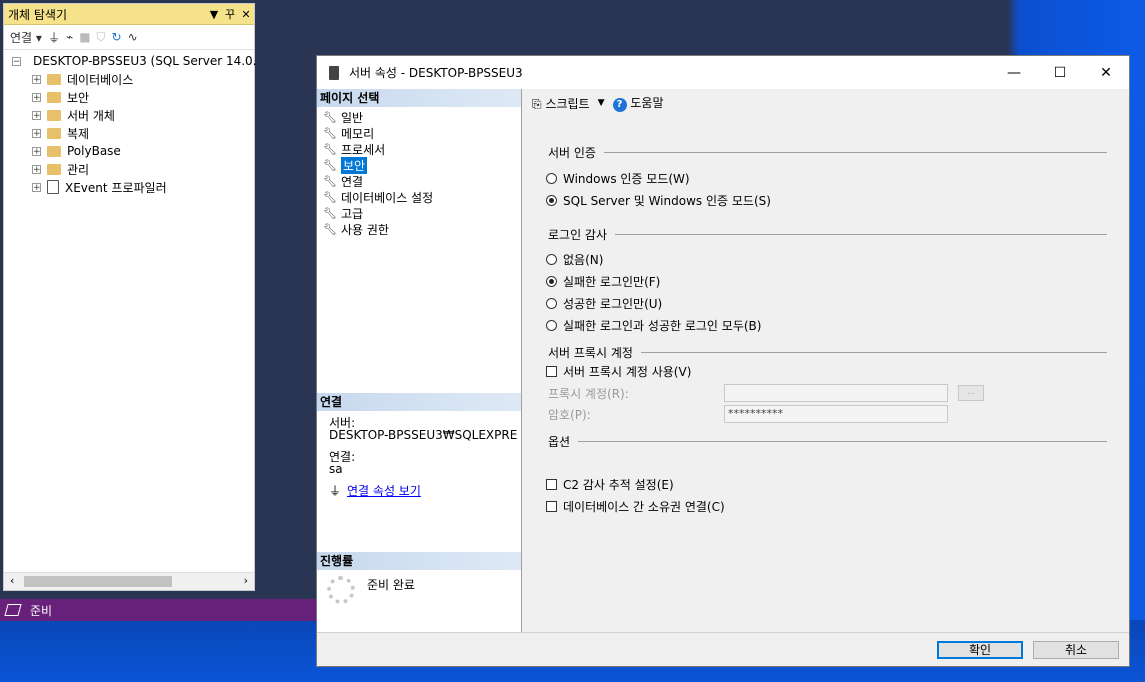 Image resolution: width=1145 pixels, height=682 pixels. What do you see at coordinates (422, 165) in the screenshot?
I see `page-item-security: 🔧︎ 보안` at bounding box center [422, 165].